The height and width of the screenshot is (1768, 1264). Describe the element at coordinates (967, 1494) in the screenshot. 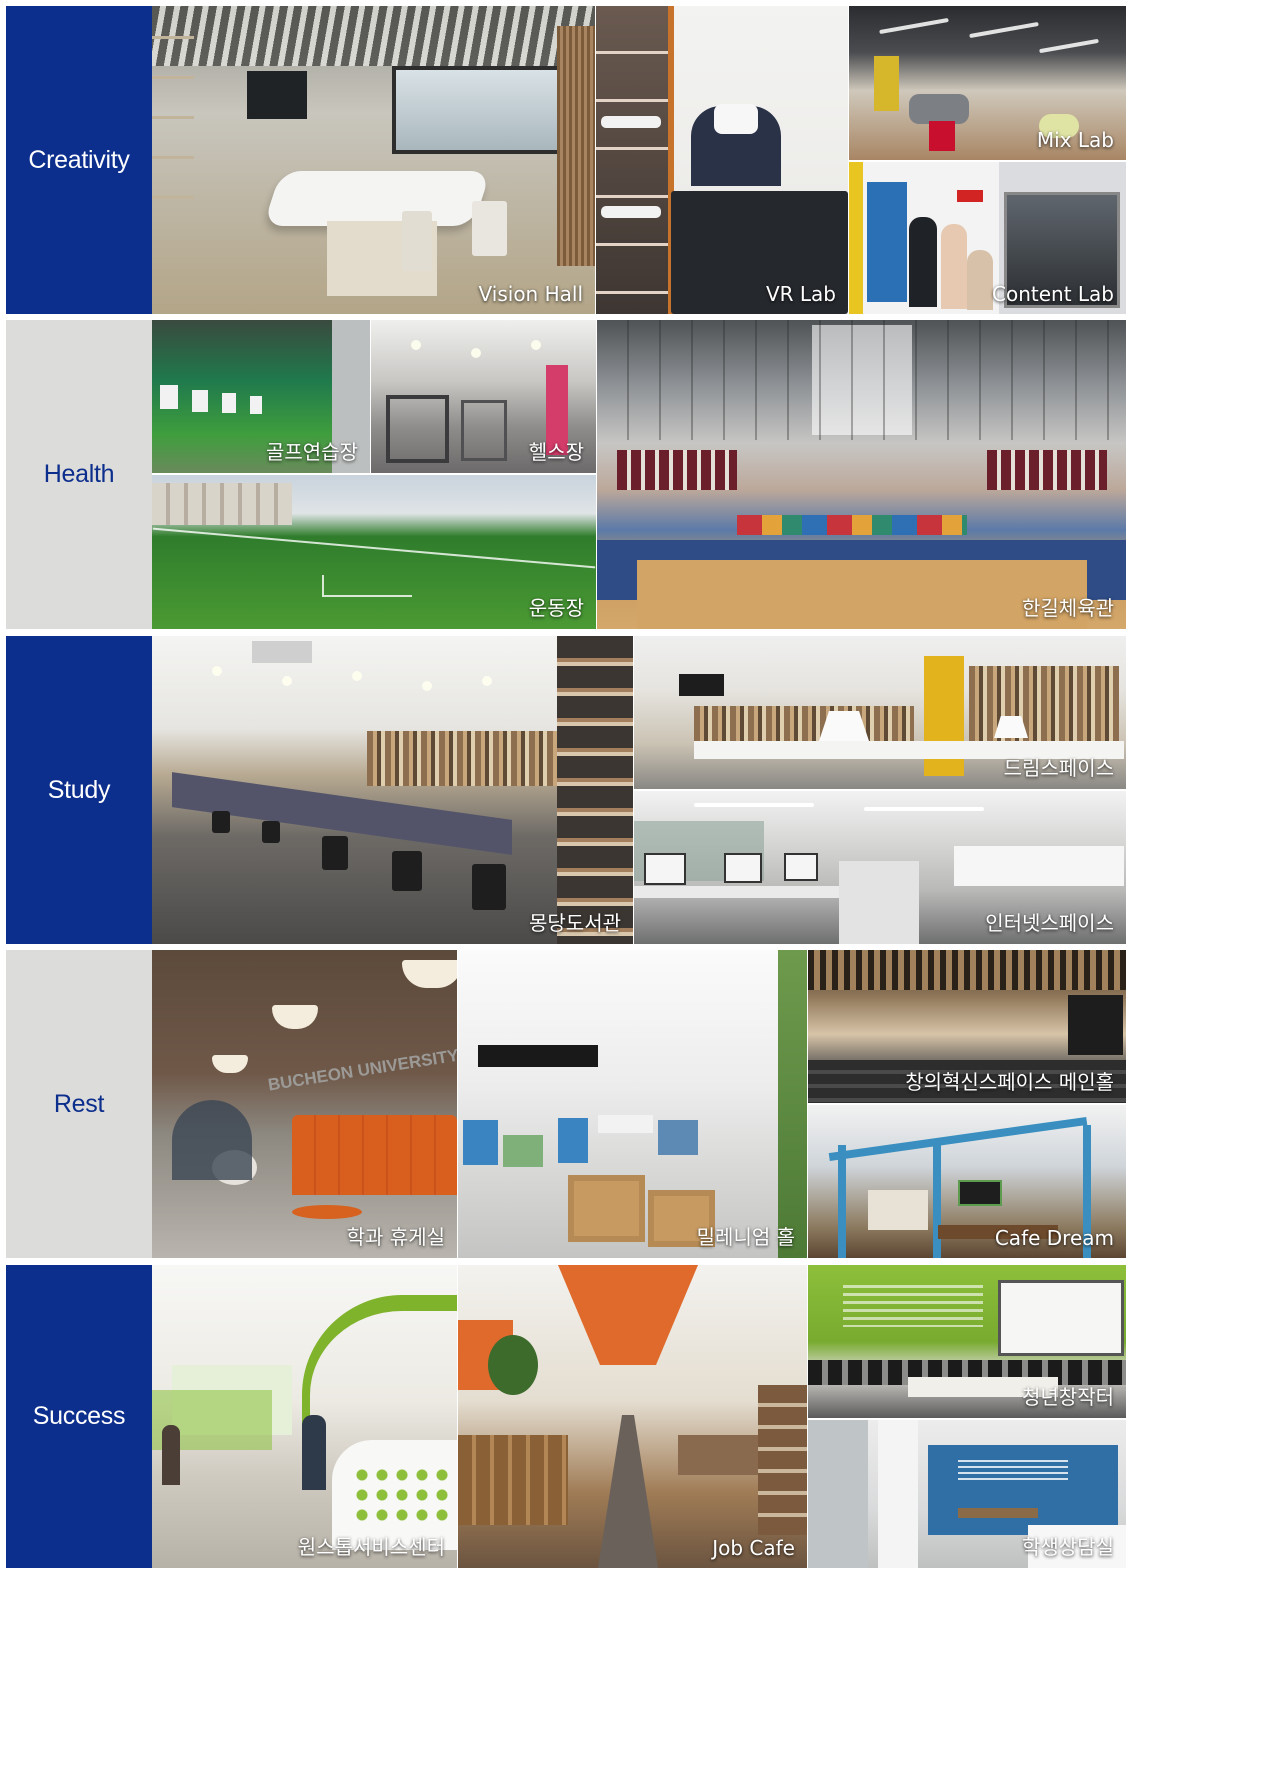

I see `photo-student-counseling-room: 학생상담실` at that location.